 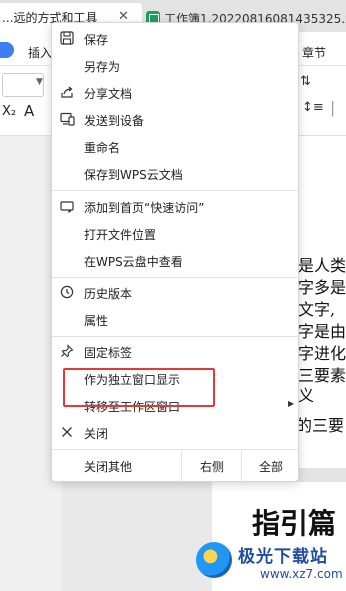 I want to click on sort-icon: ⇅, so click(x=305, y=81).